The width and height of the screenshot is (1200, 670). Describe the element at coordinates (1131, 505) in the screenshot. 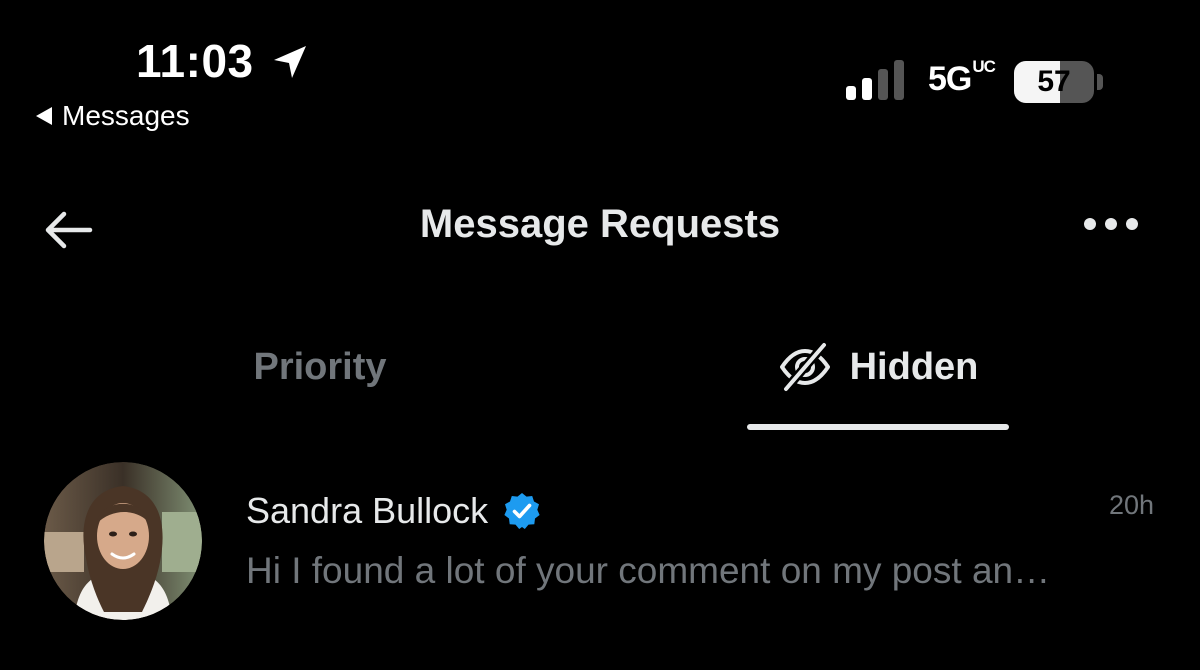

I see `message-timestamp: 20h` at that location.